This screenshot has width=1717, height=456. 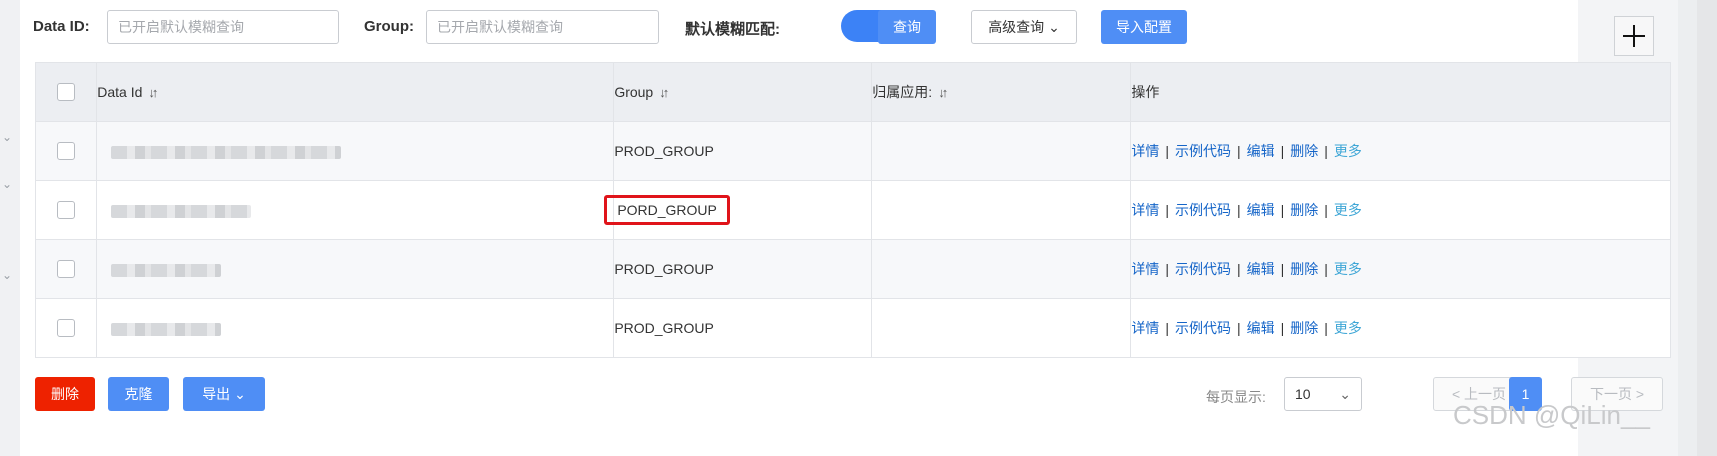 What do you see at coordinates (542, 27) in the screenshot?
I see `group-input` at bounding box center [542, 27].